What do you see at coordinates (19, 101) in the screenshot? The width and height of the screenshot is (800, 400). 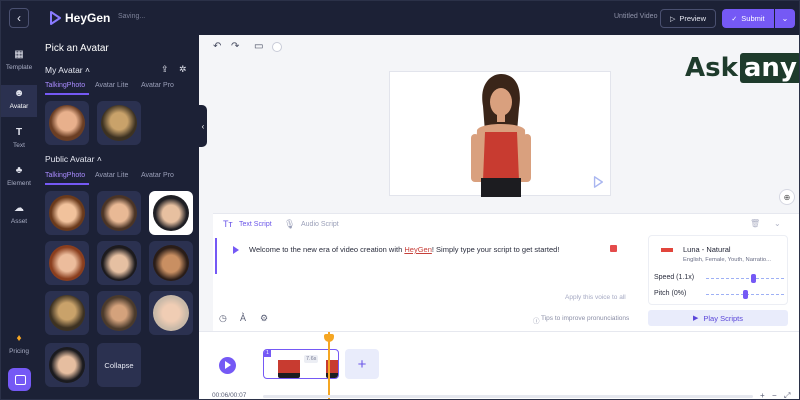 I see `rail-item-avatar: ☻ Avatar` at bounding box center [19, 101].